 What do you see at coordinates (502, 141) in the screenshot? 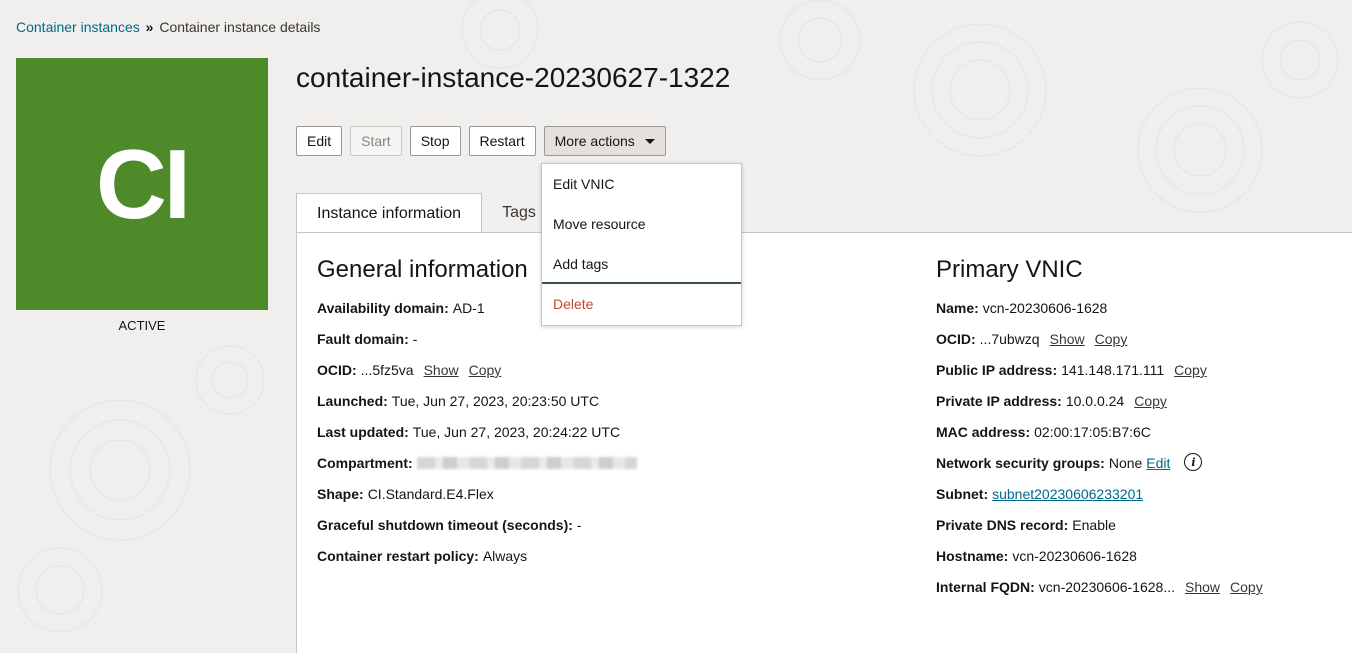
I see `restart-button: Restart` at bounding box center [502, 141].